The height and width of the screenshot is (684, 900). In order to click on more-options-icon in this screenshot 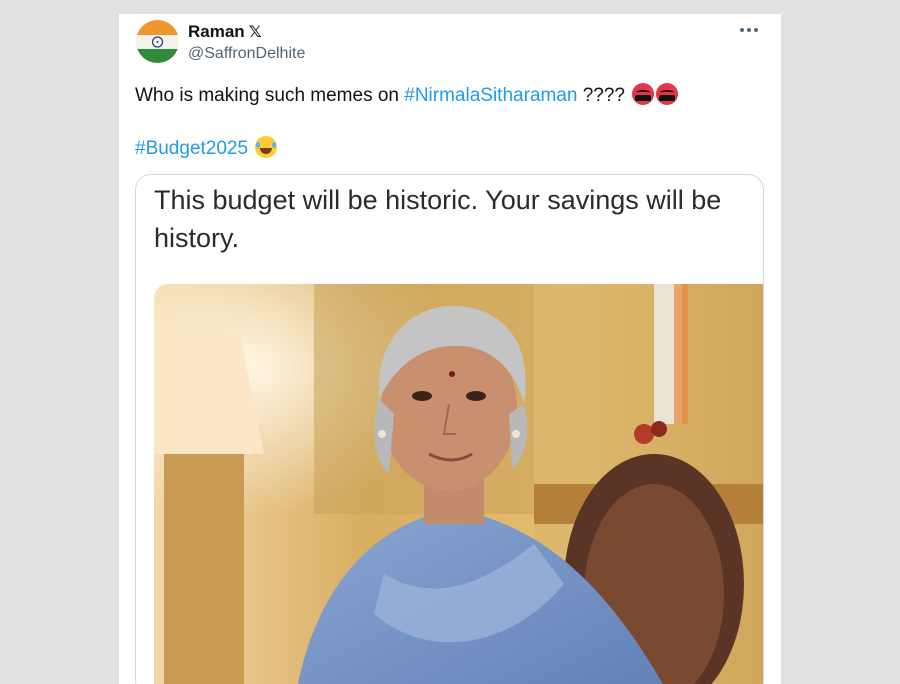, I will do `click(749, 30)`.